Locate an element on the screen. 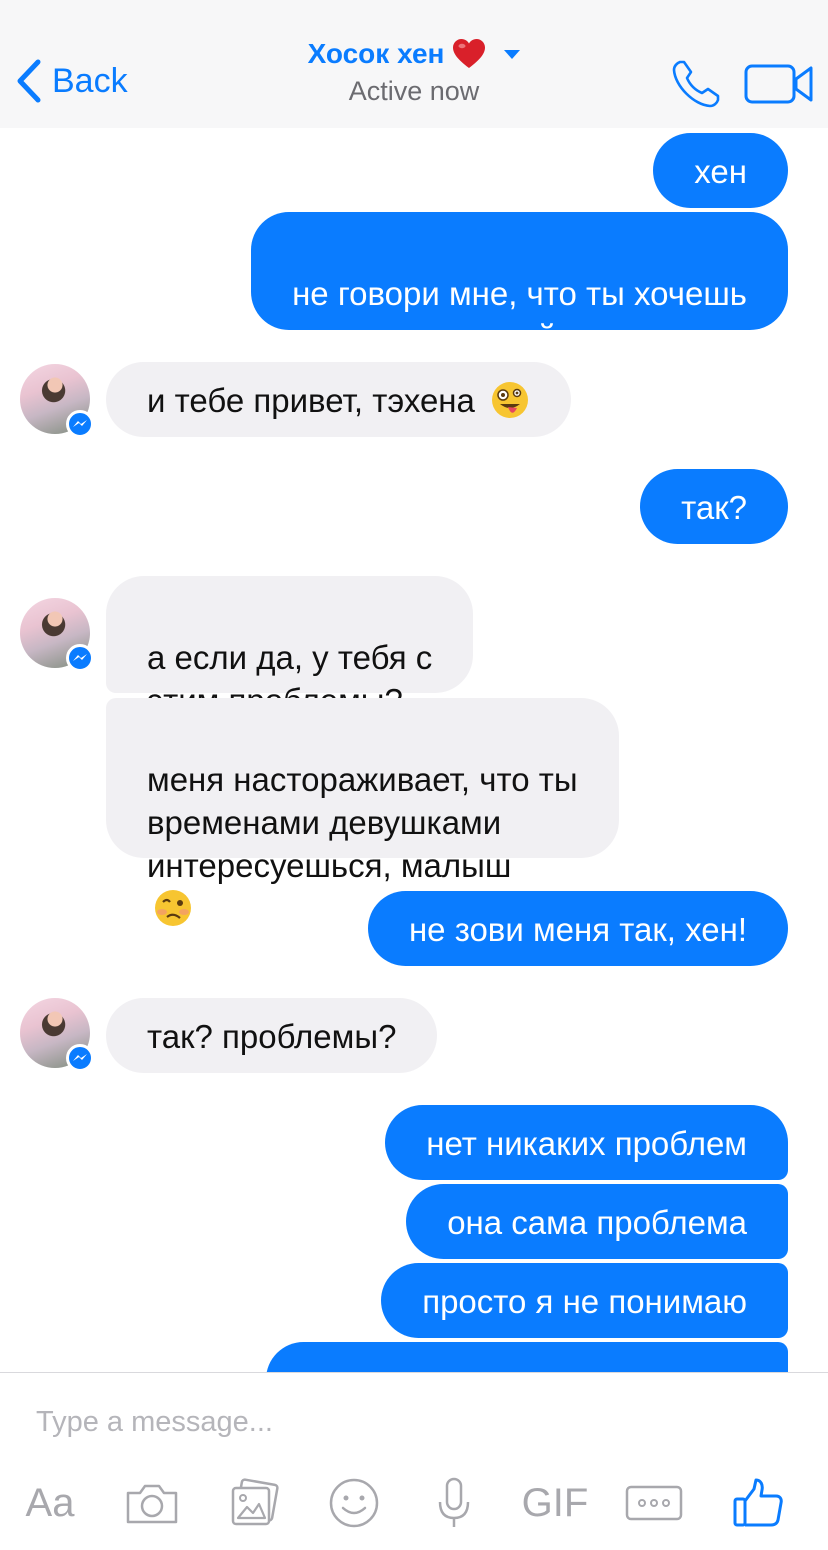 The height and width of the screenshot is (1550, 828). contact-name-dropdown: Хосок хен is located at coordinates (414, 54).